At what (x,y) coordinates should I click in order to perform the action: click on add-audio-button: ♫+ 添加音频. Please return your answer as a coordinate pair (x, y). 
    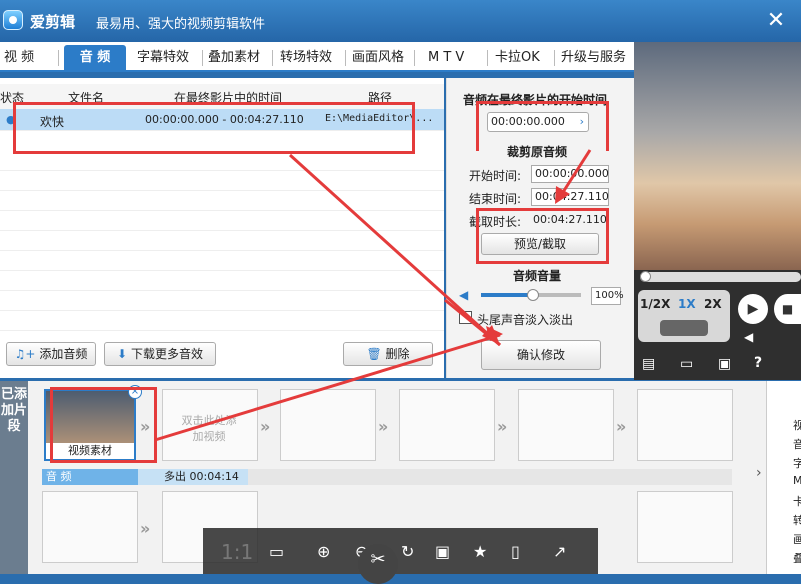
    Looking at the image, I should click on (51, 354).